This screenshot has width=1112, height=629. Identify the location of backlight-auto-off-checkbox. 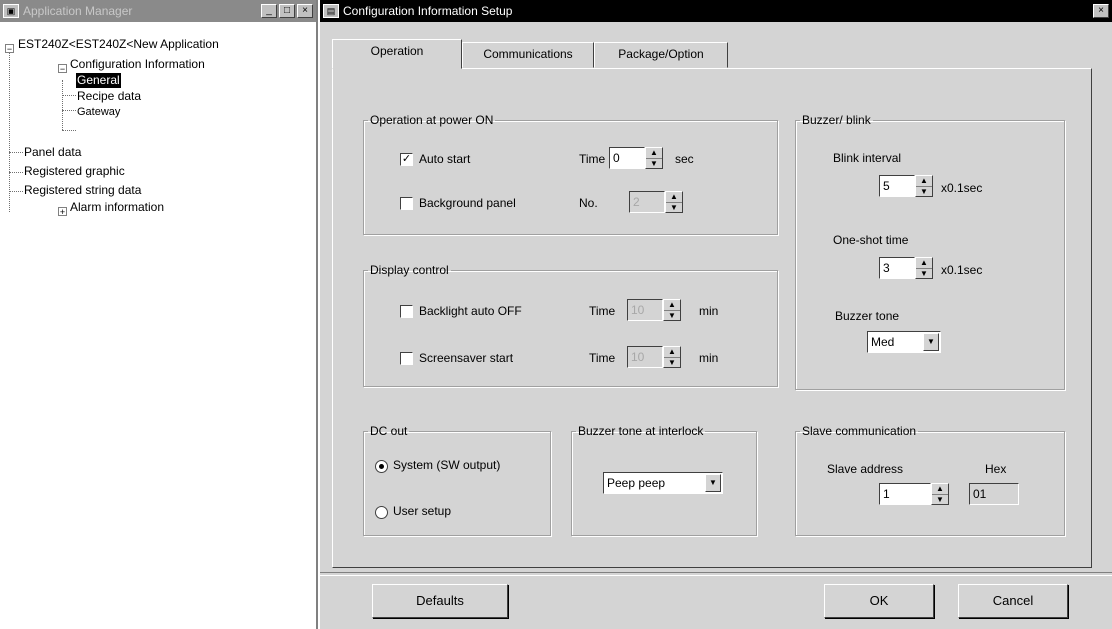
(406, 311).